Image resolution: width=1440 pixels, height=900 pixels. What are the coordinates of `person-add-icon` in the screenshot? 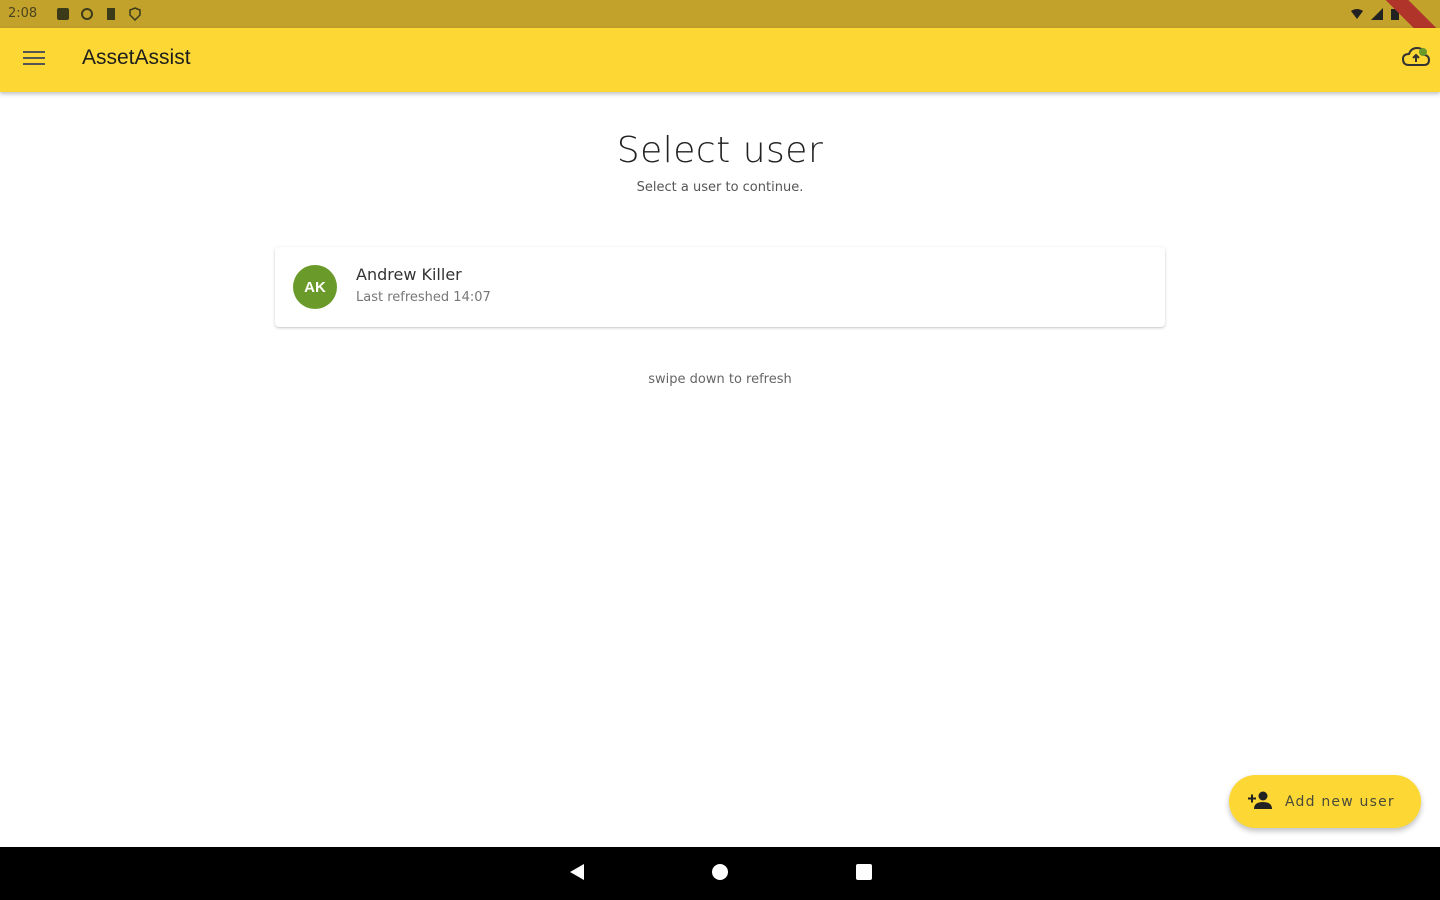 It's located at (1260, 802).